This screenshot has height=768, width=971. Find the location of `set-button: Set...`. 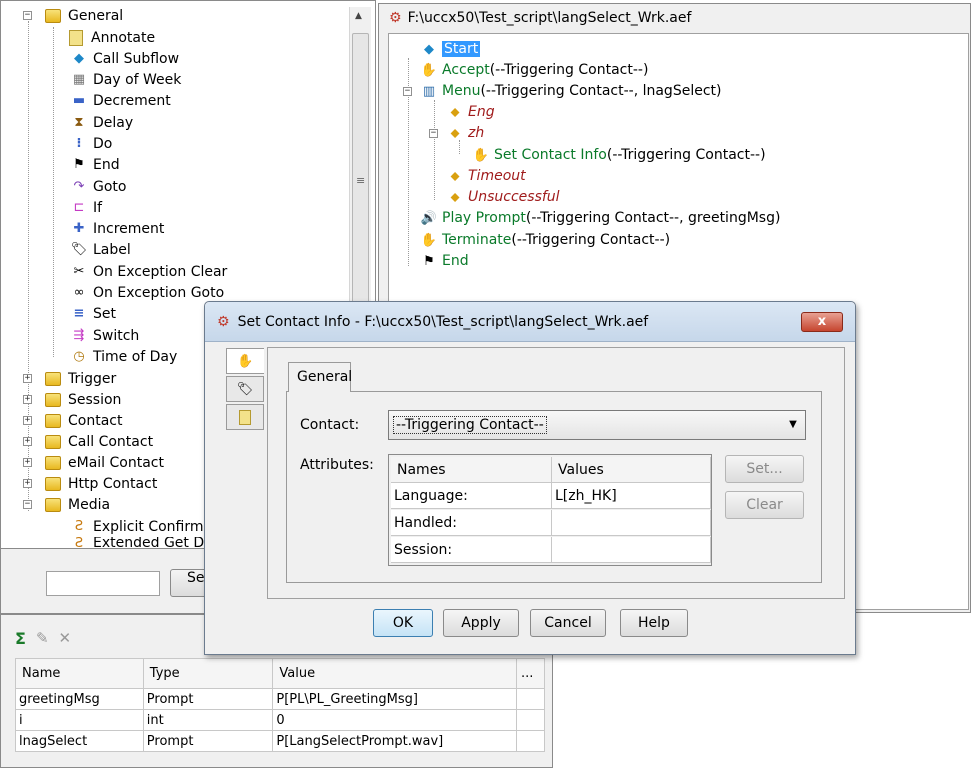

set-button: Set... is located at coordinates (764, 469).